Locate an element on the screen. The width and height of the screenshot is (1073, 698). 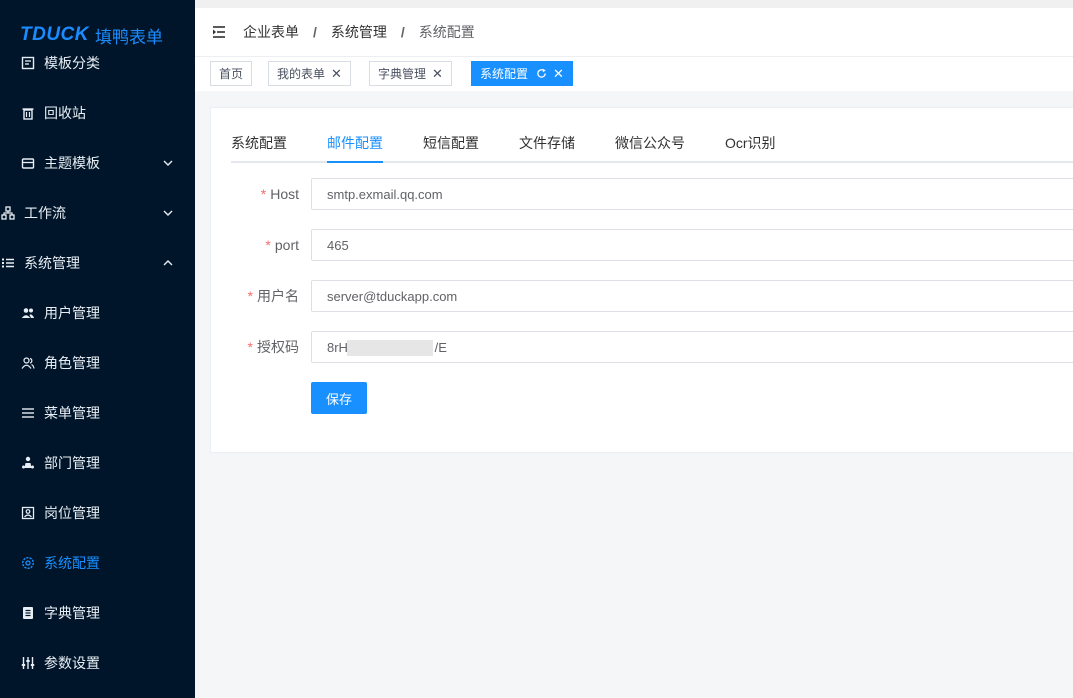
role-icon is located at coordinates (28, 363).